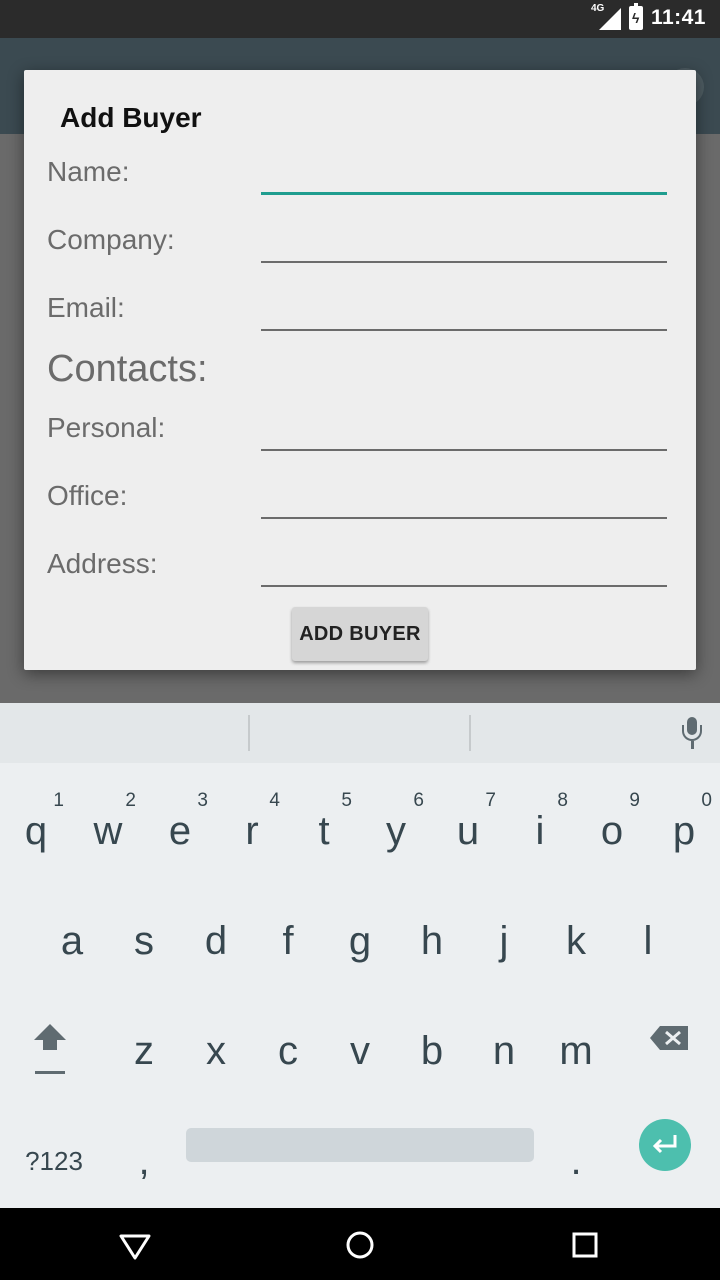  What do you see at coordinates (634, 800) in the screenshot?
I see `key-number-hint: 9` at bounding box center [634, 800].